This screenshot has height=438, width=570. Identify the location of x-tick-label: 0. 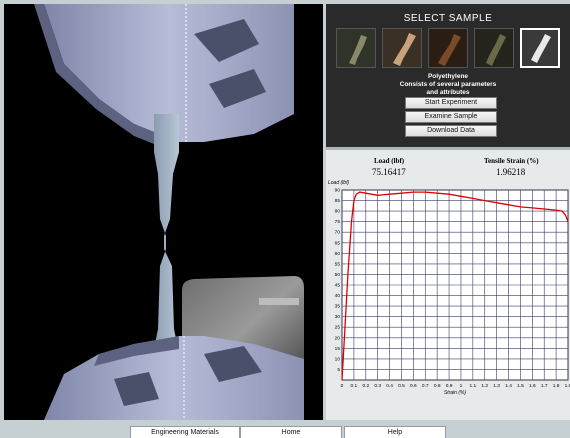
(342, 386).